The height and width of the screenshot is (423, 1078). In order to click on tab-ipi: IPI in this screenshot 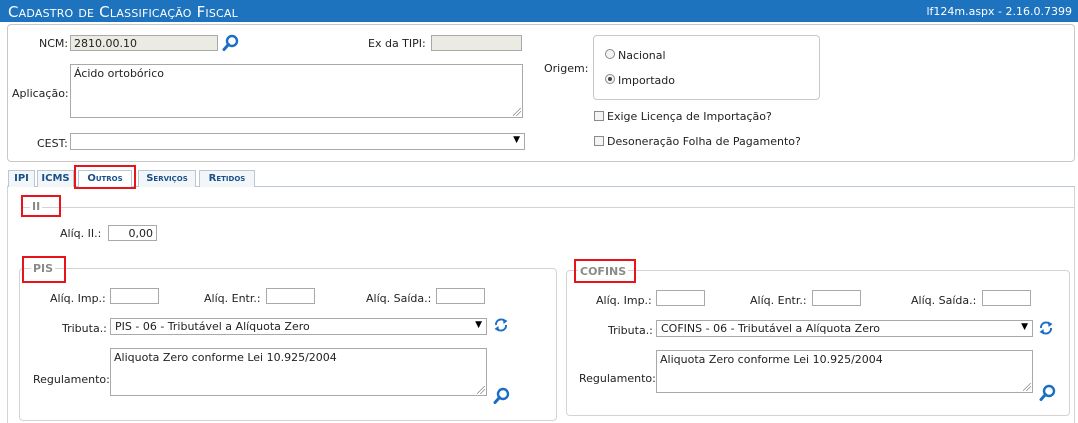, I will do `click(21, 178)`.